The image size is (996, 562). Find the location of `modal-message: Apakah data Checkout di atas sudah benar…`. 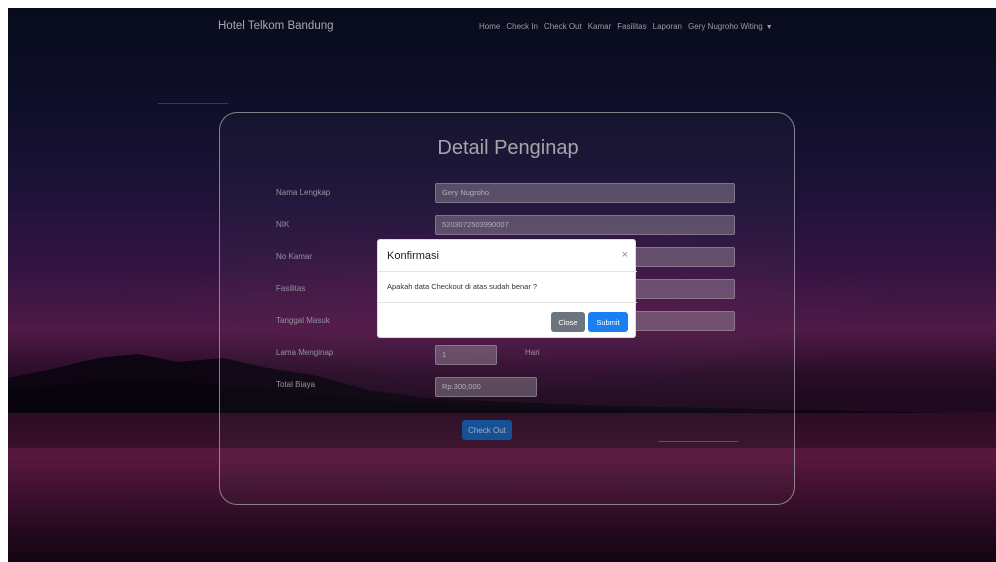

modal-message: Apakah data Checkout di atas sudah benar… is located at coordinates (462, 286).